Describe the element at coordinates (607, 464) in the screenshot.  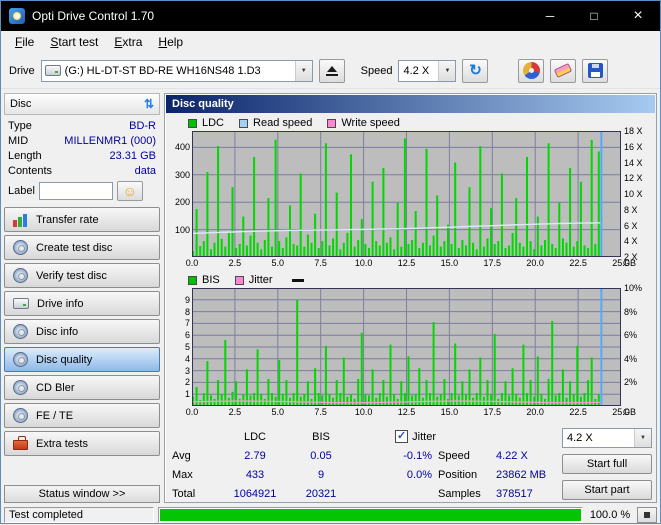
I see `start-full-button: Start full` at that location.